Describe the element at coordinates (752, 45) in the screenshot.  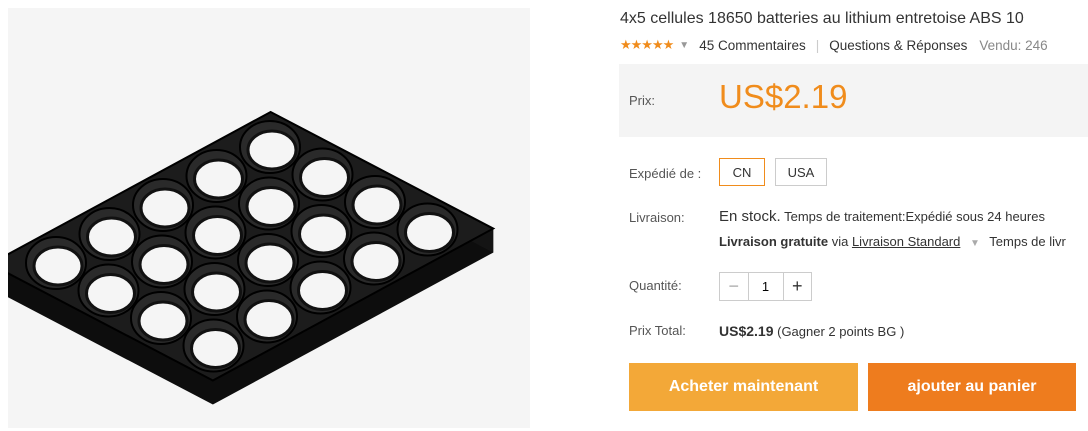
I see `reviews-link: 45 Commentaires` at that location.